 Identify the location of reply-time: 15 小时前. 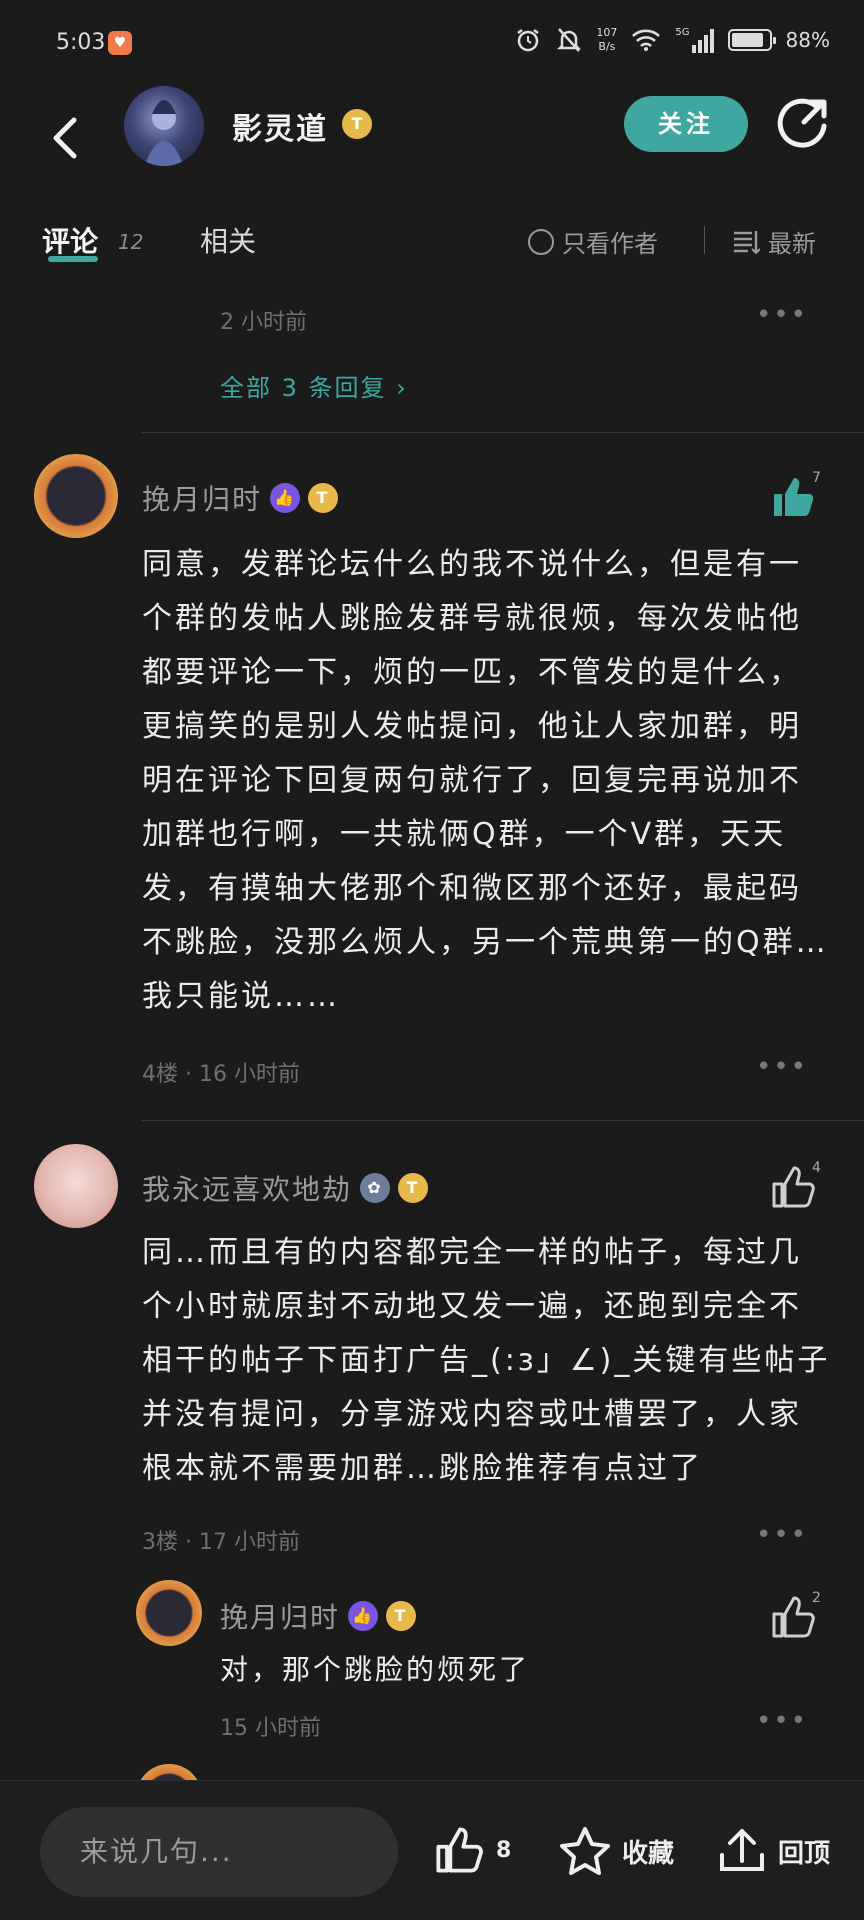
(270, 1728).